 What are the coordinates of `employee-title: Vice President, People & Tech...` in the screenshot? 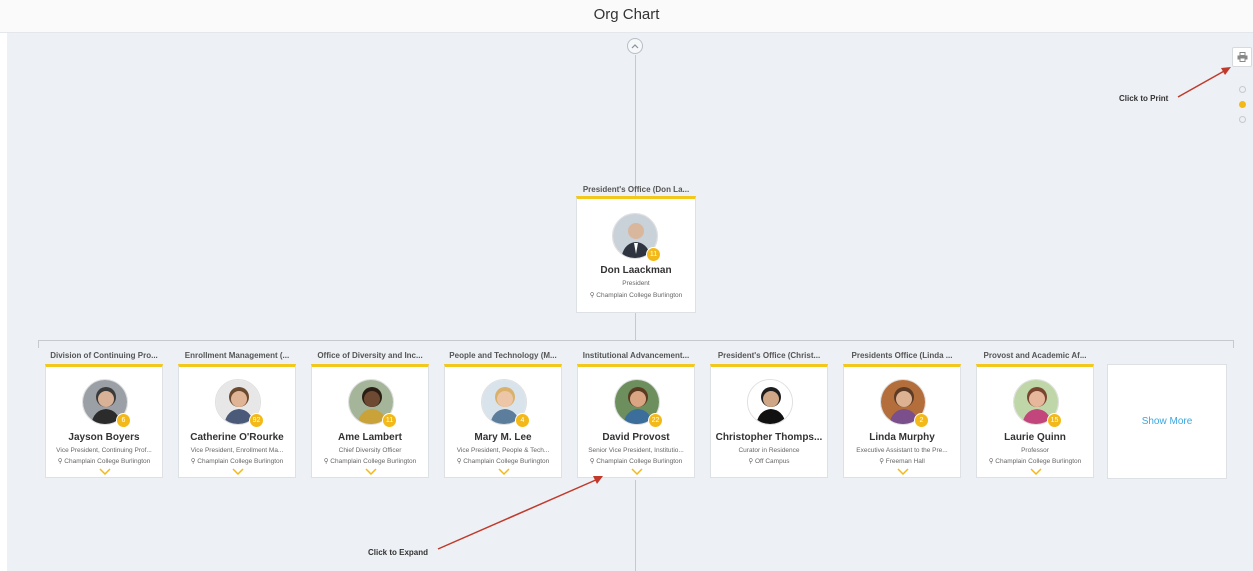 It's located at (503, 450).